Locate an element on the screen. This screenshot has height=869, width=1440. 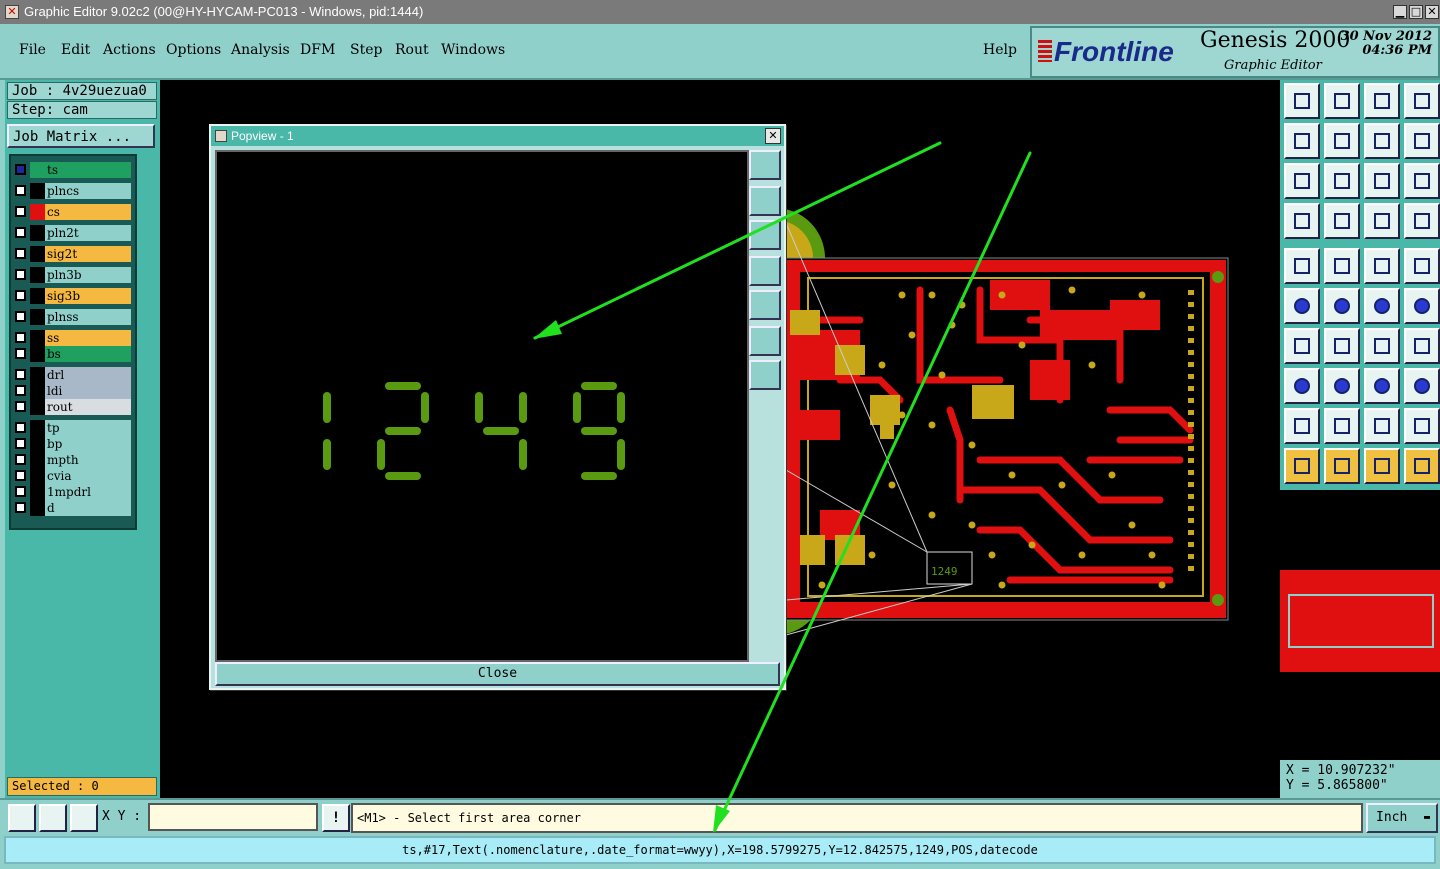
layer-row-bs: bs is located at coordinates (73, 354).